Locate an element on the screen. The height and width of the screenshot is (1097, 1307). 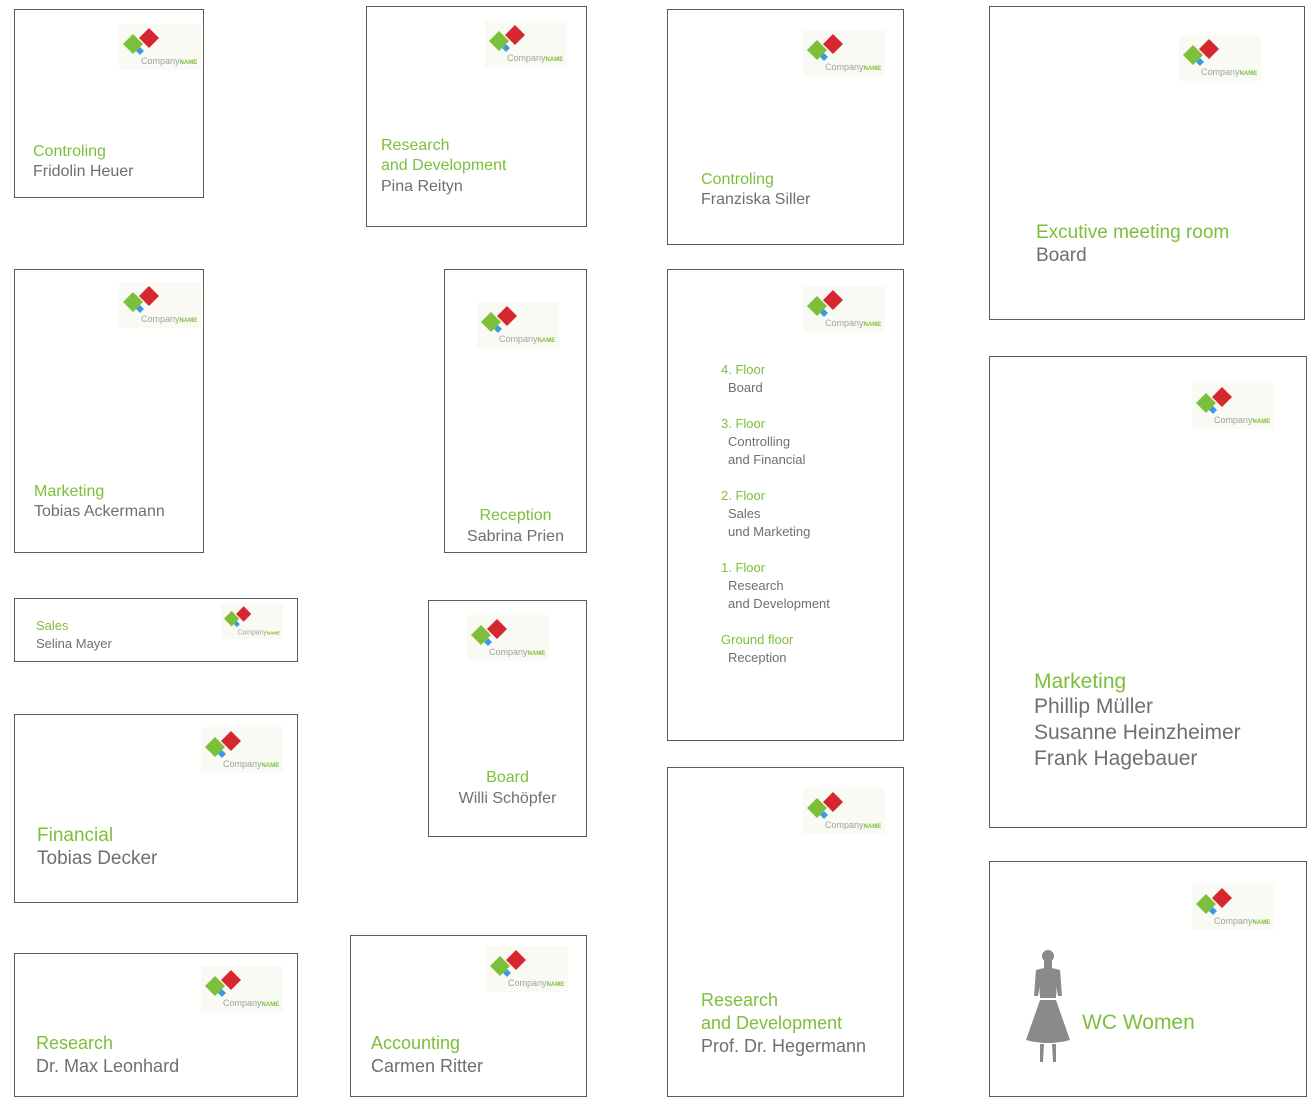
floor-department: Sales is located at coordinates (744, 513).